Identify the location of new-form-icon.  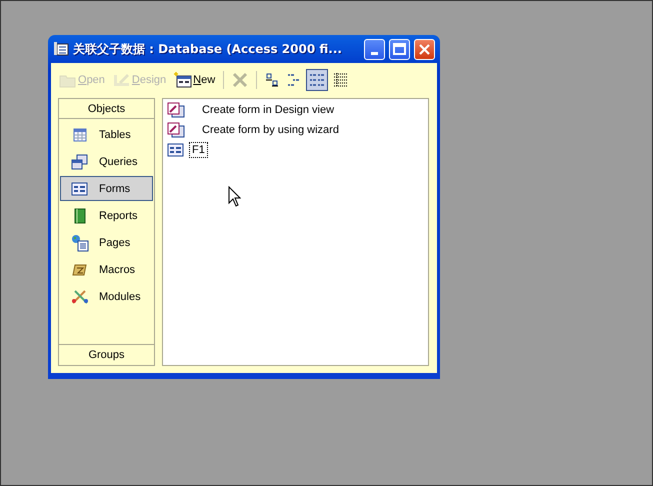
(183, 80).